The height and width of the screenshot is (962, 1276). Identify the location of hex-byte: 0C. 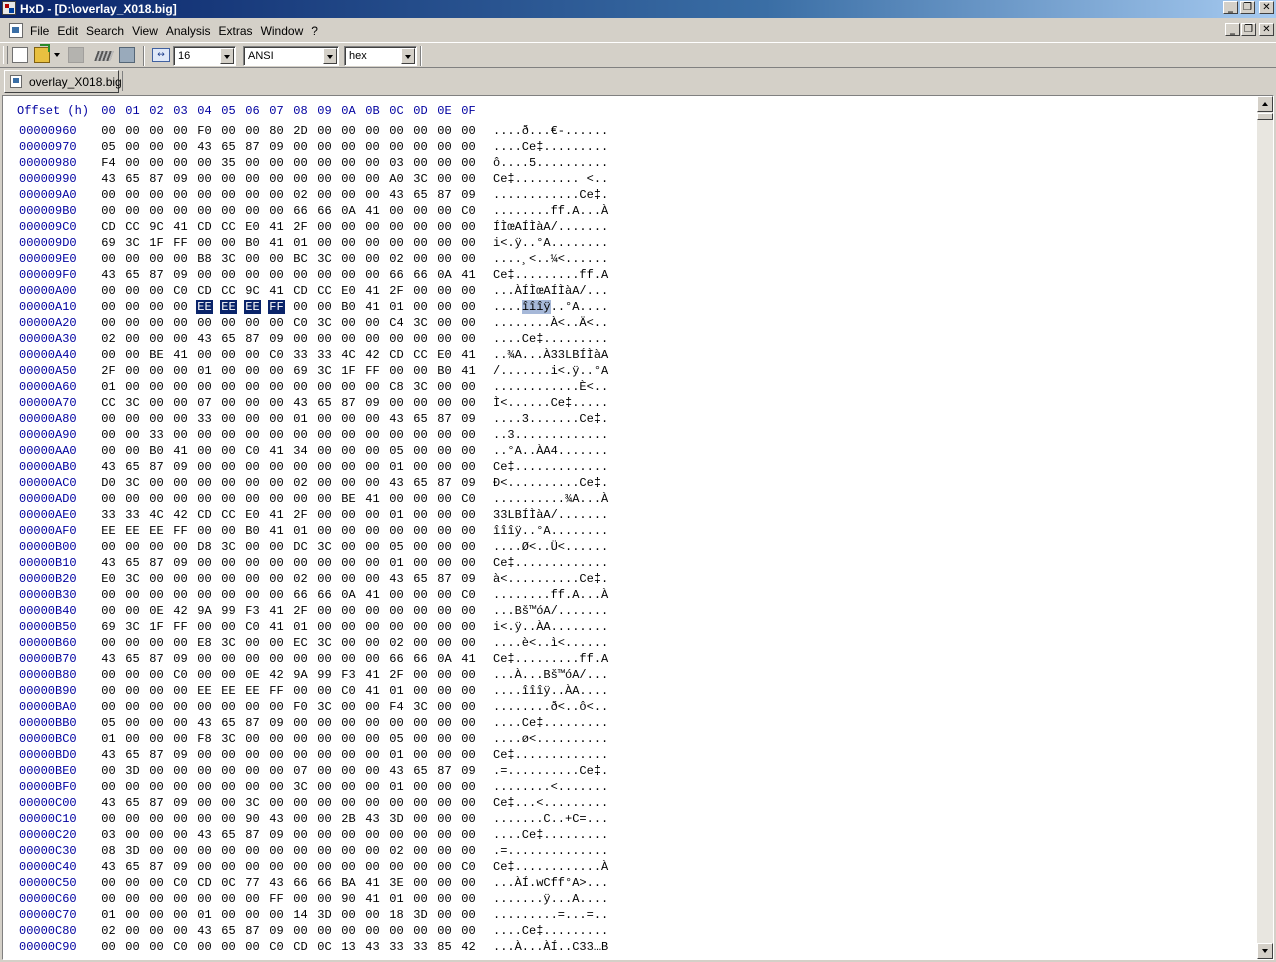
(324, 947).